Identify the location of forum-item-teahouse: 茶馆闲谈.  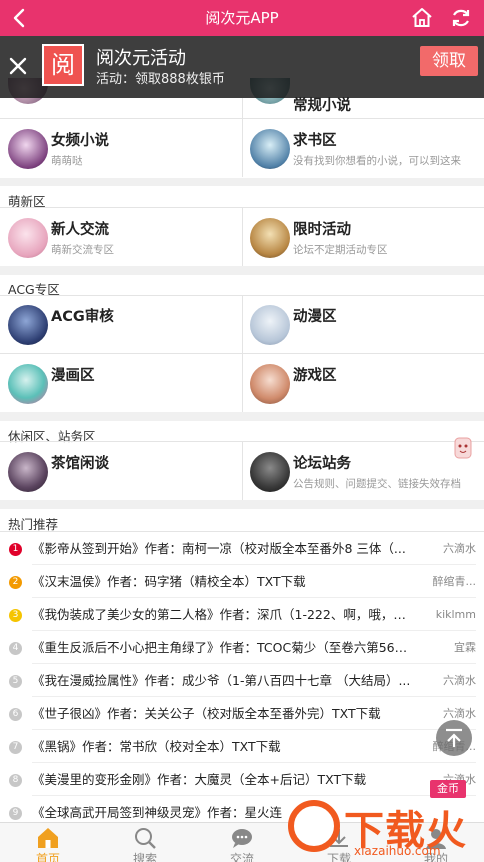
(121, 471).